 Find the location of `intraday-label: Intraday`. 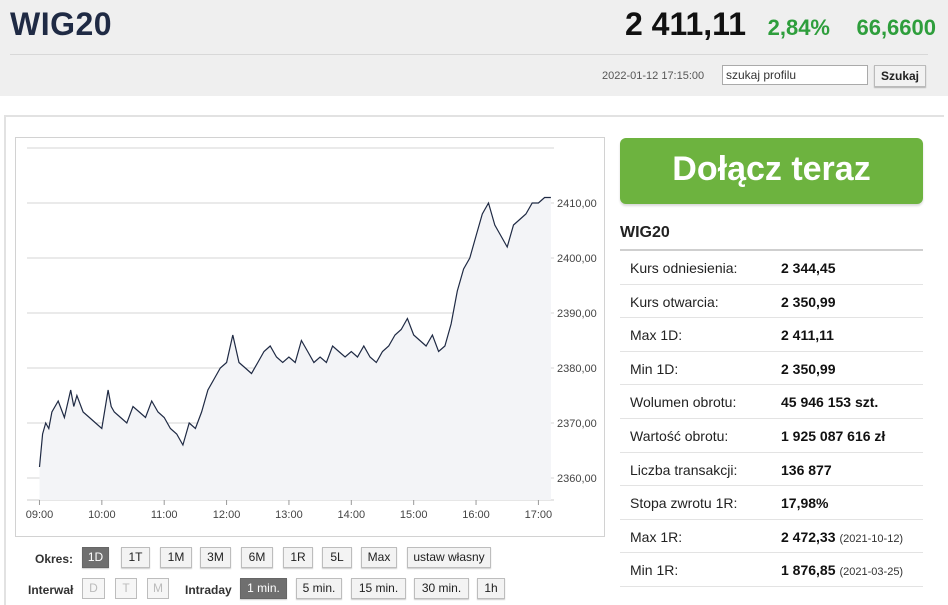

intraday-label: Intraday is located at coordinates (208, 590).